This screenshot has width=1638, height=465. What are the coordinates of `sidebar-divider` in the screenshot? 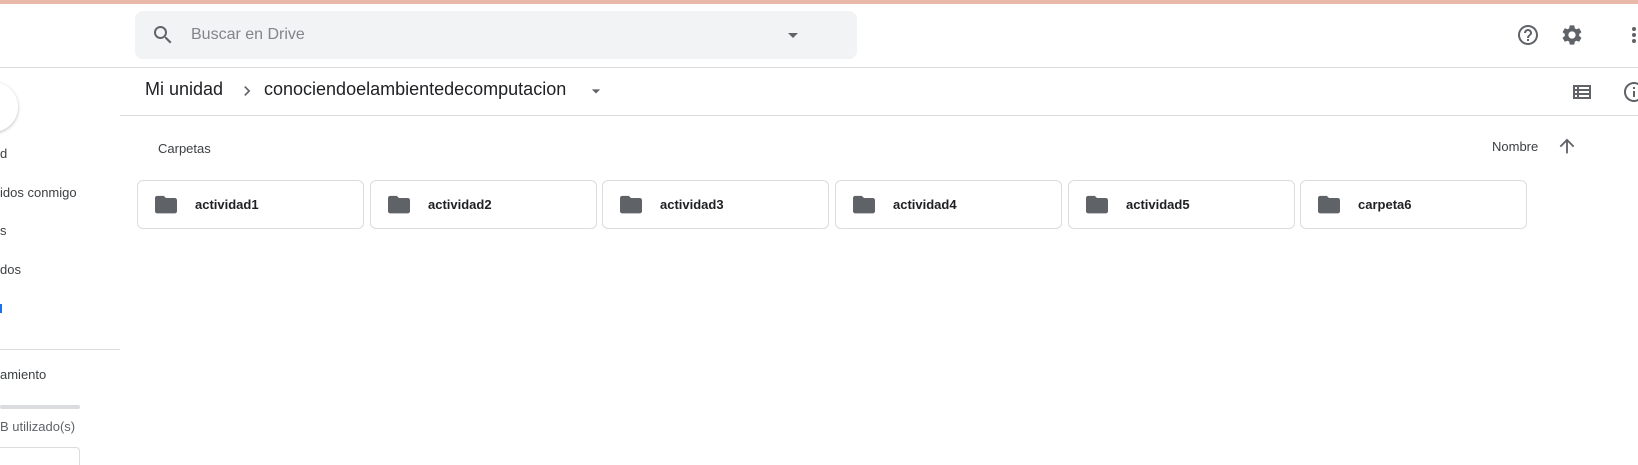 It's located at (60, 349).